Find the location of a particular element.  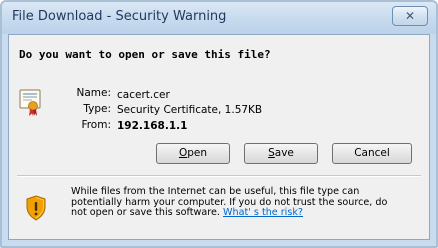

save-label-rest: ave is located at coordinates (284, 153).